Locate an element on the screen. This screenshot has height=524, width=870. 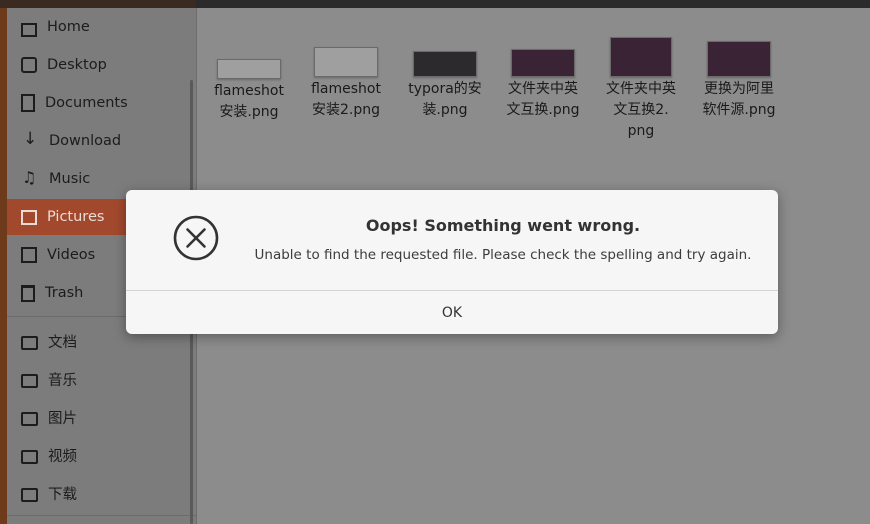
sidebar-item-label: 下载 is located at coordinates (62, 494).